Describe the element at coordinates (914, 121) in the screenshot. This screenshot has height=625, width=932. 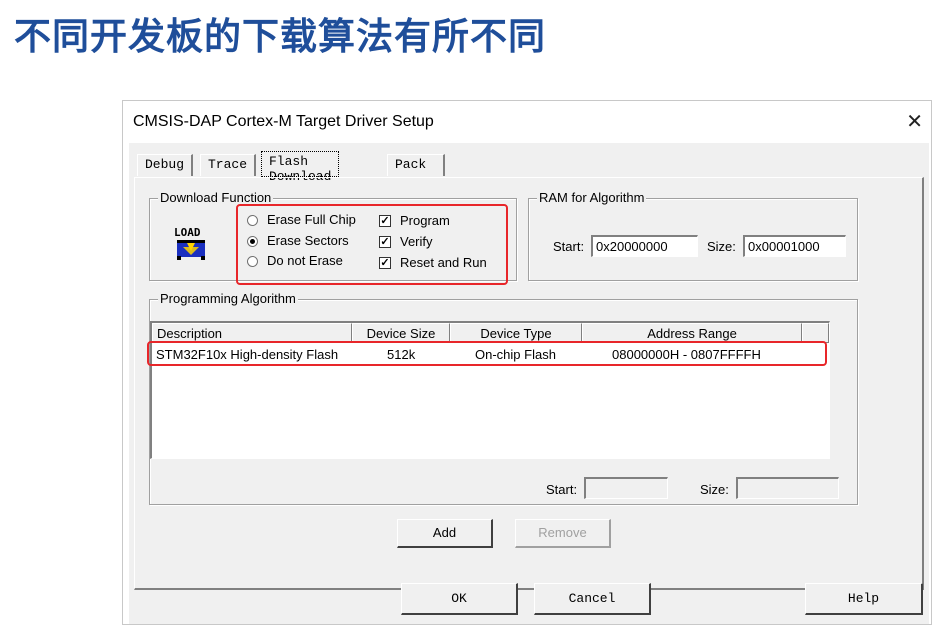
I see `close-icon: ✕` at that location.